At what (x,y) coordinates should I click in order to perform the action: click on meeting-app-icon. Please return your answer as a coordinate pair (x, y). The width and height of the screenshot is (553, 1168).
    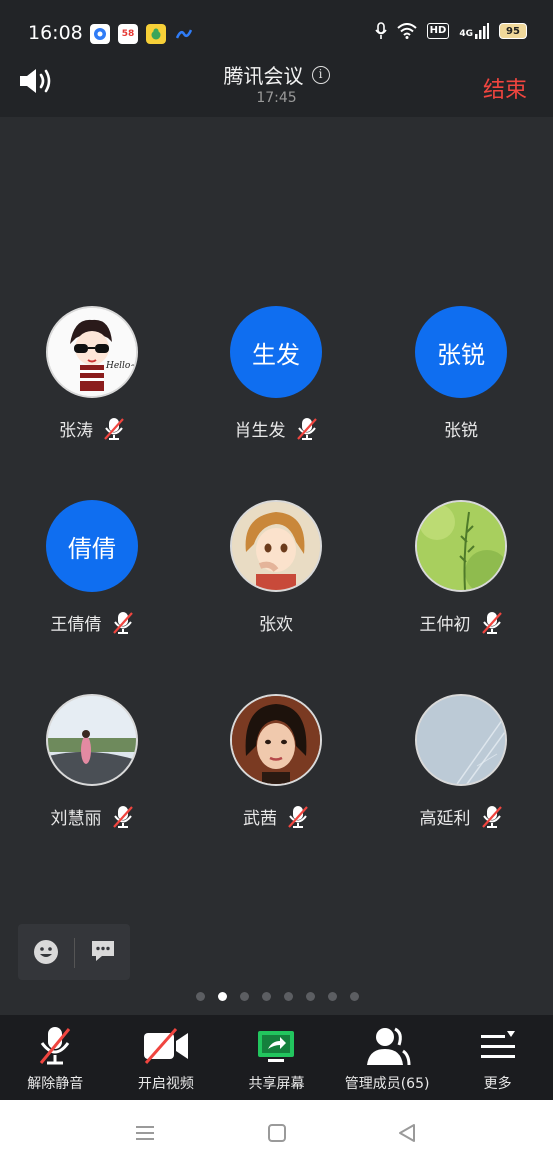
    Looking at the image, I should click on (184, 34).